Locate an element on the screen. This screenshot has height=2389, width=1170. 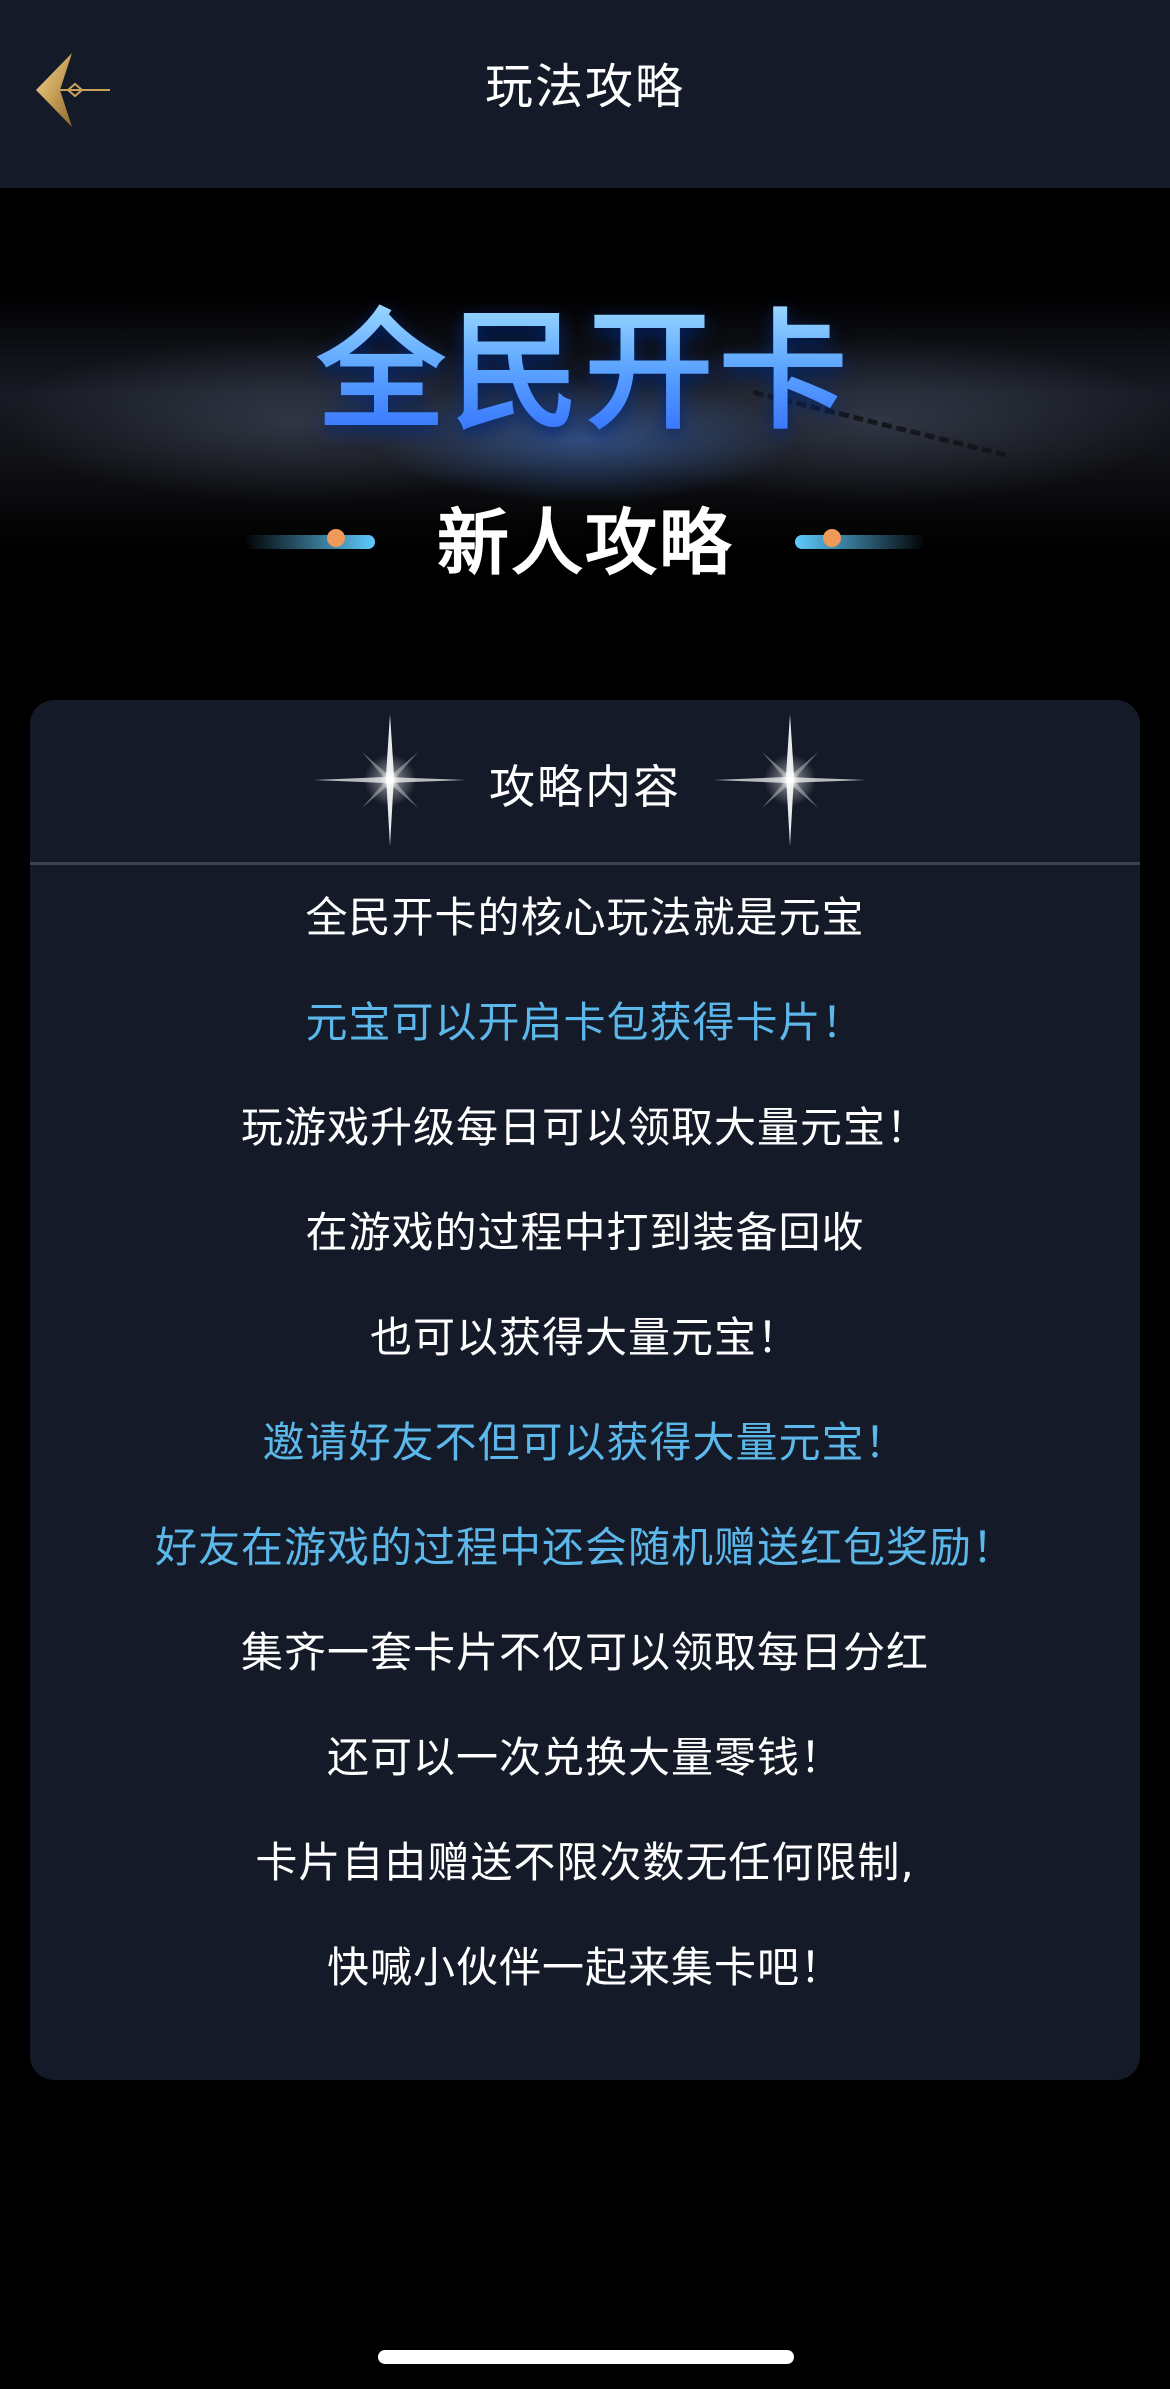
guide-line: 卡片自由赠送不限次数无任何限制, is located at coordinates (585, 1862).